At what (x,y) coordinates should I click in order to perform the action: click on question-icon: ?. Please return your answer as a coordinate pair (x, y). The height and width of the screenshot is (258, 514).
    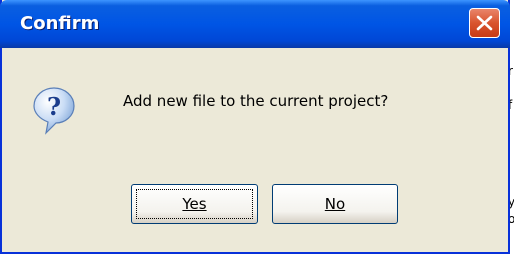
    Looking at the image, I should click on (54, 111).